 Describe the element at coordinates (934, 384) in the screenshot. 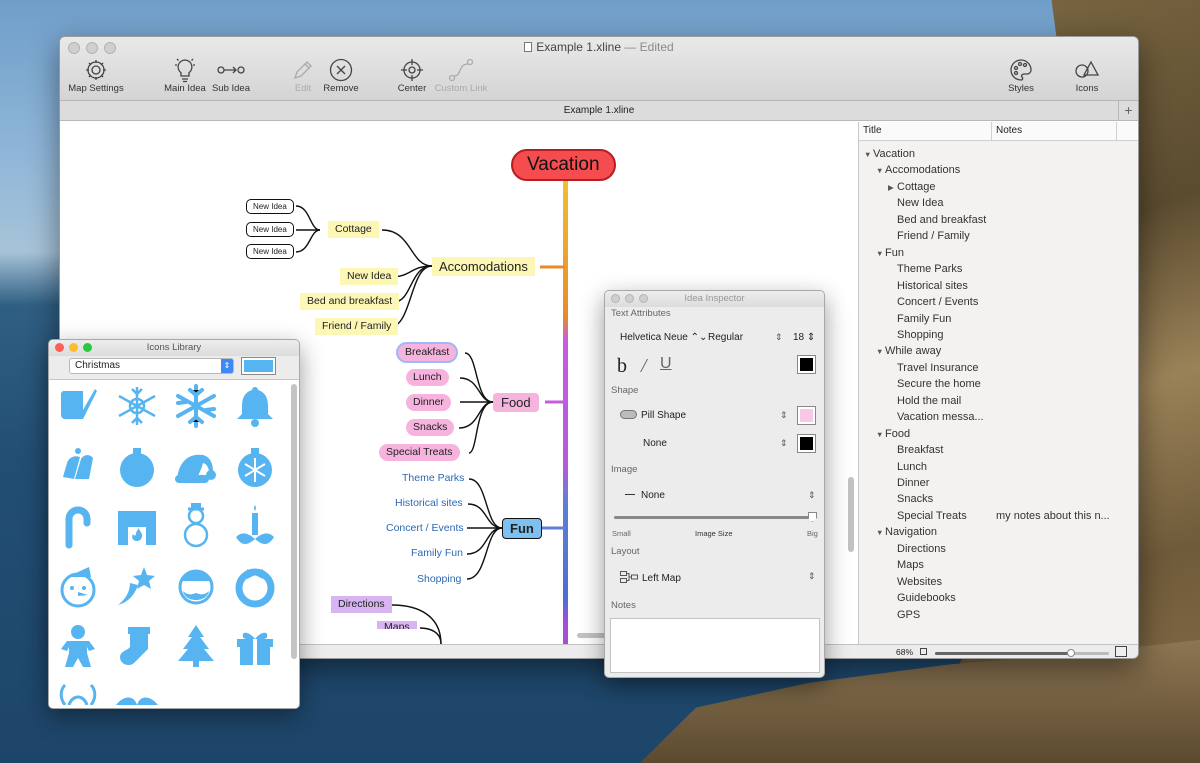

I see `outline-row: Secure the home` at that location.